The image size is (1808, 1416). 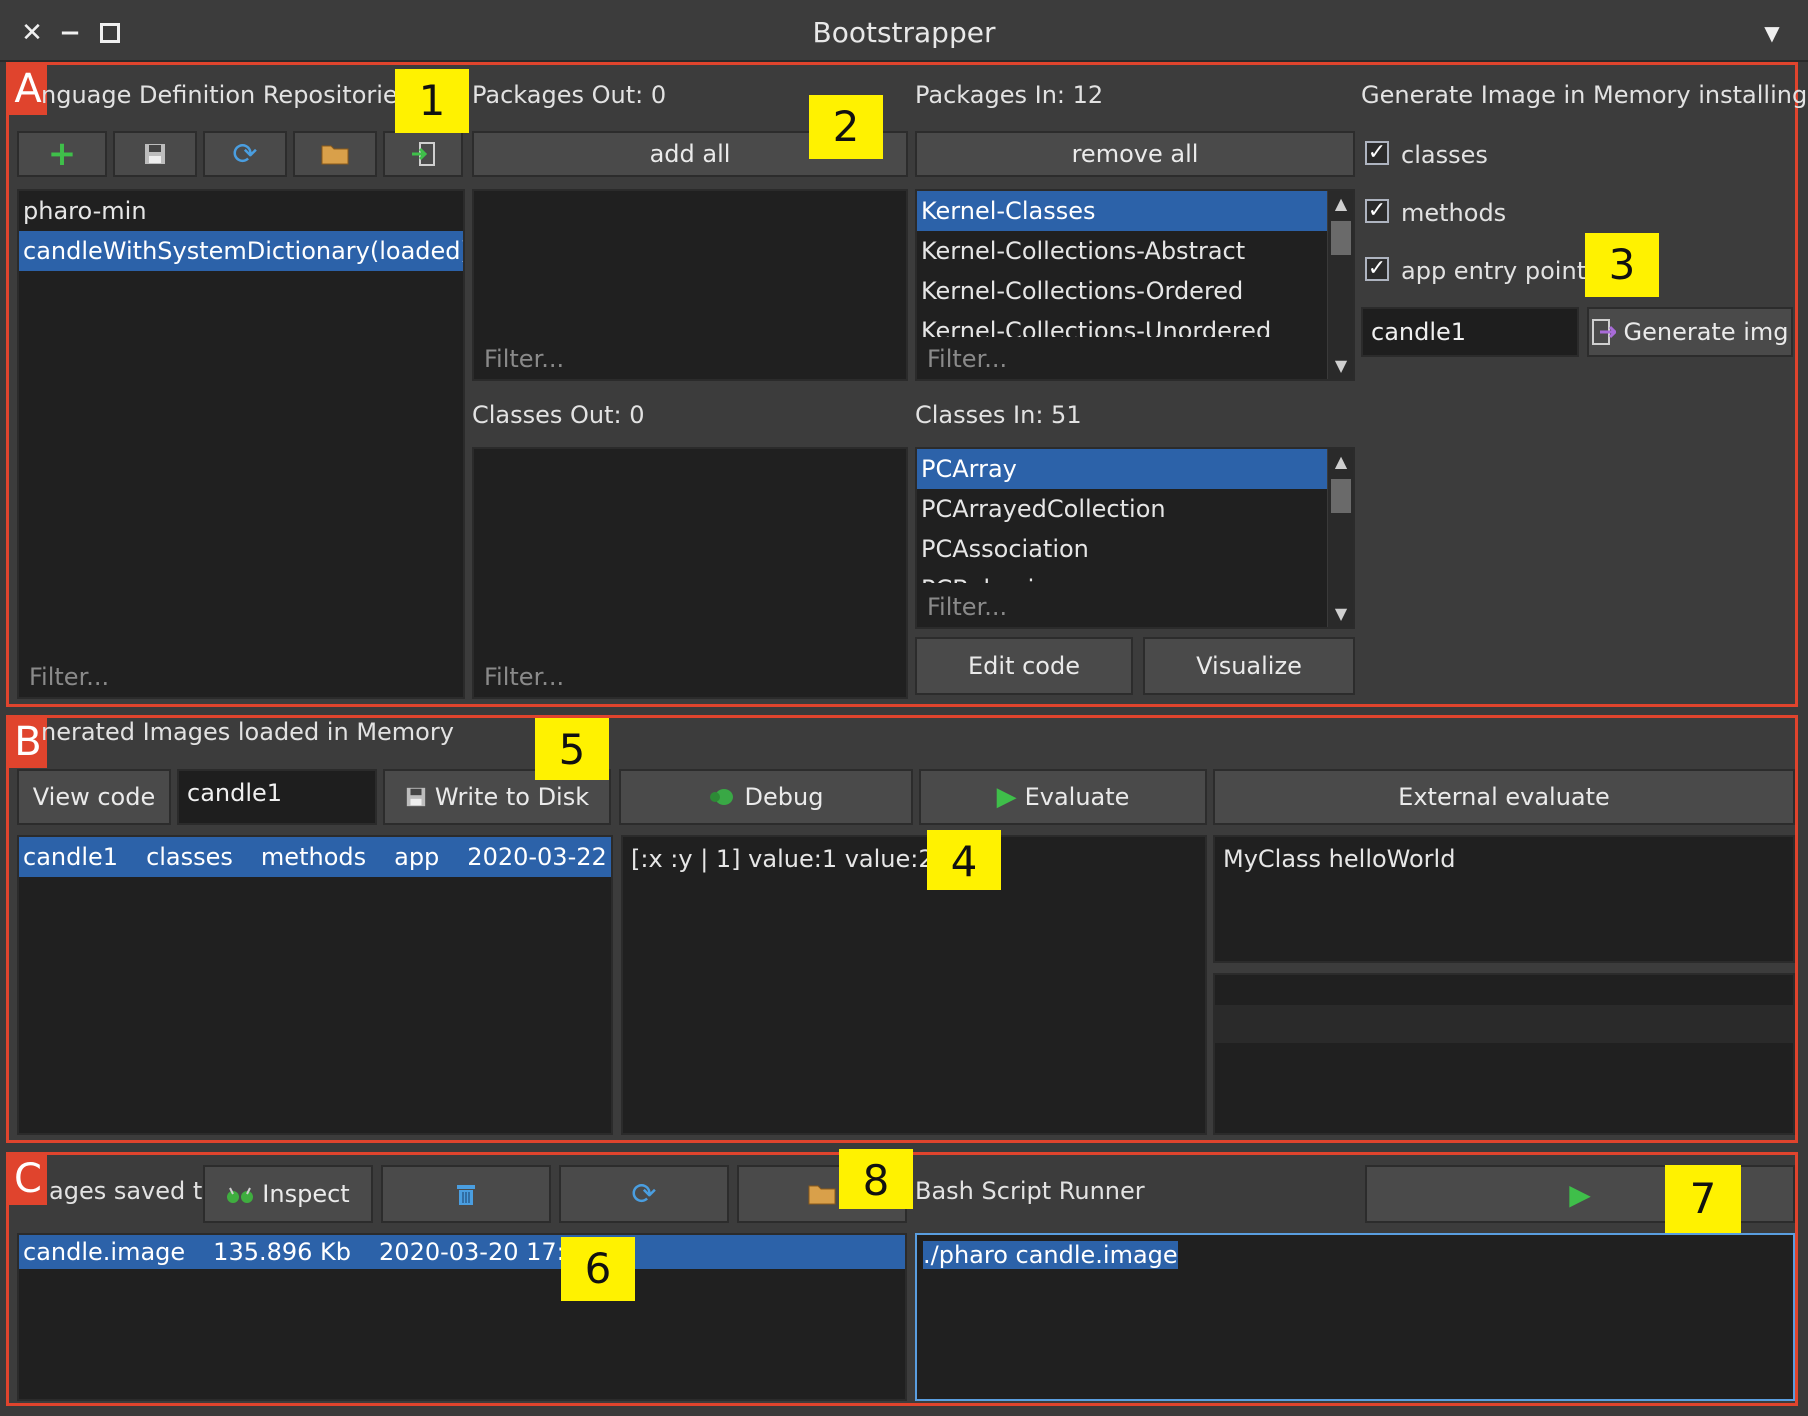 What do you see at coordinates (1622, 265) in the screenshot?
I see `callout-3: 3` at bounding box center [1622, 265].